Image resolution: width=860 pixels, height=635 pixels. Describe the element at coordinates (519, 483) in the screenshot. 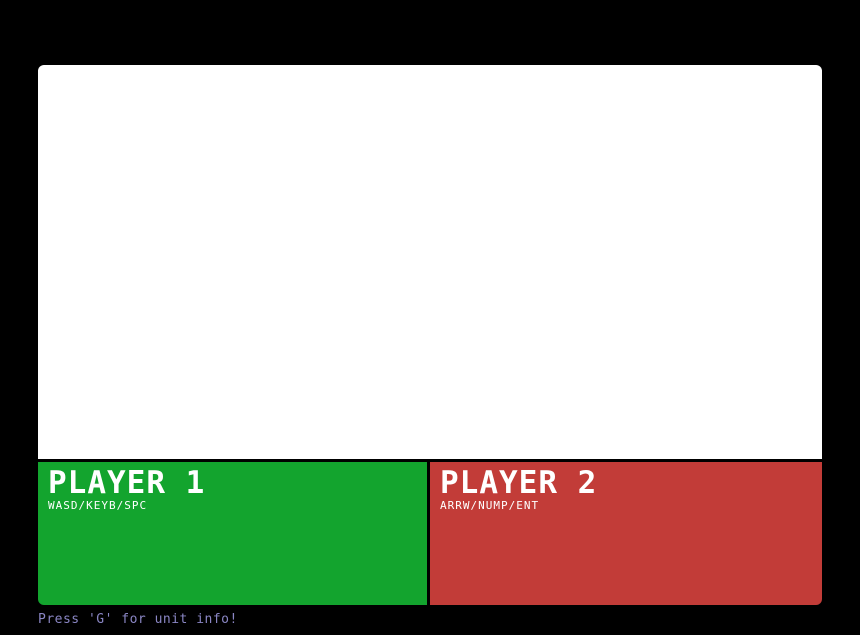

I see `player-2-title: PLAYER 2` at that location.